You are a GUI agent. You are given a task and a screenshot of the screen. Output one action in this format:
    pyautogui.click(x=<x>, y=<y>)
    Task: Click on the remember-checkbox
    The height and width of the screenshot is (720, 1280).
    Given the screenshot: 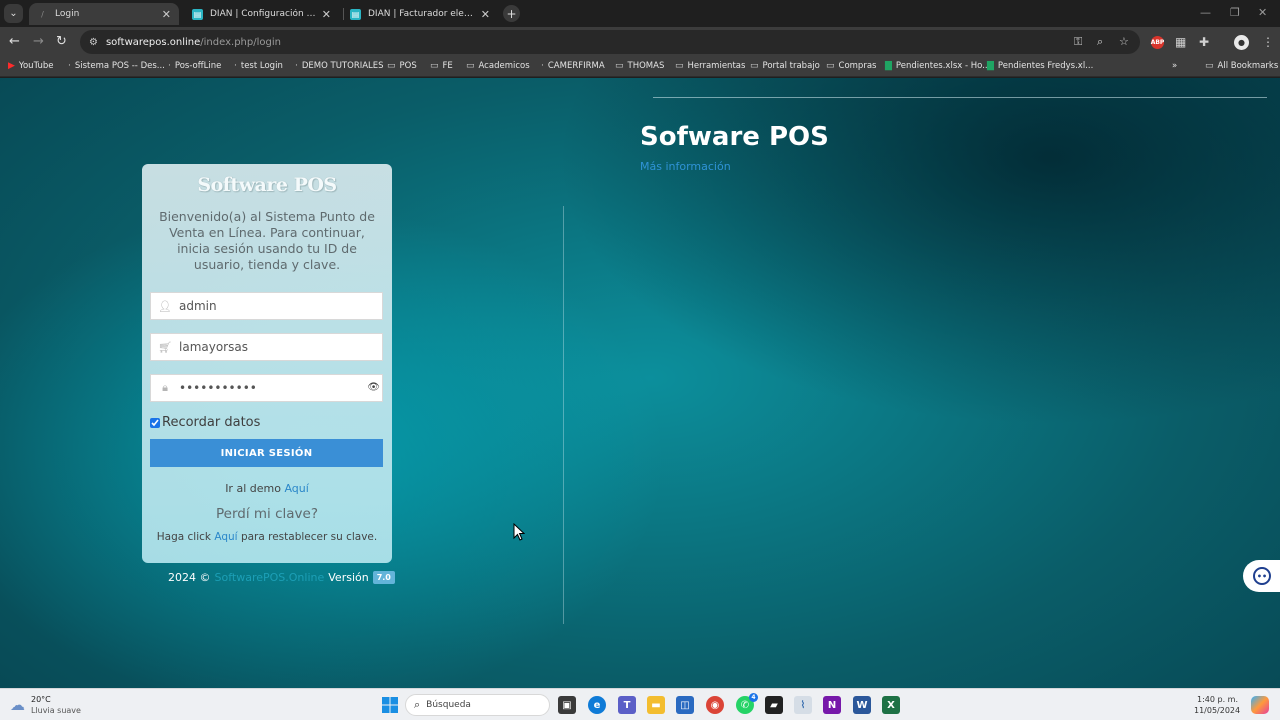 What is the action you would take?
    pyautogui.click(x=155, y=422)
    